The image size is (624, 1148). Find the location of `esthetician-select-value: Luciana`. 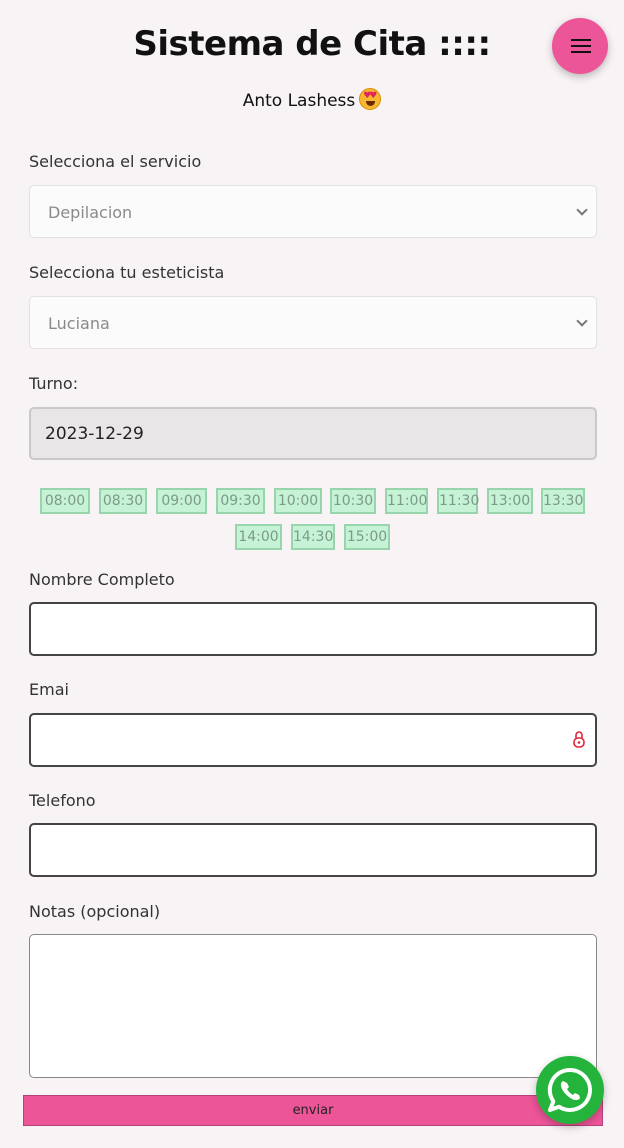

esthetician-select-value: Luciana is located at coordinates (79, 323).